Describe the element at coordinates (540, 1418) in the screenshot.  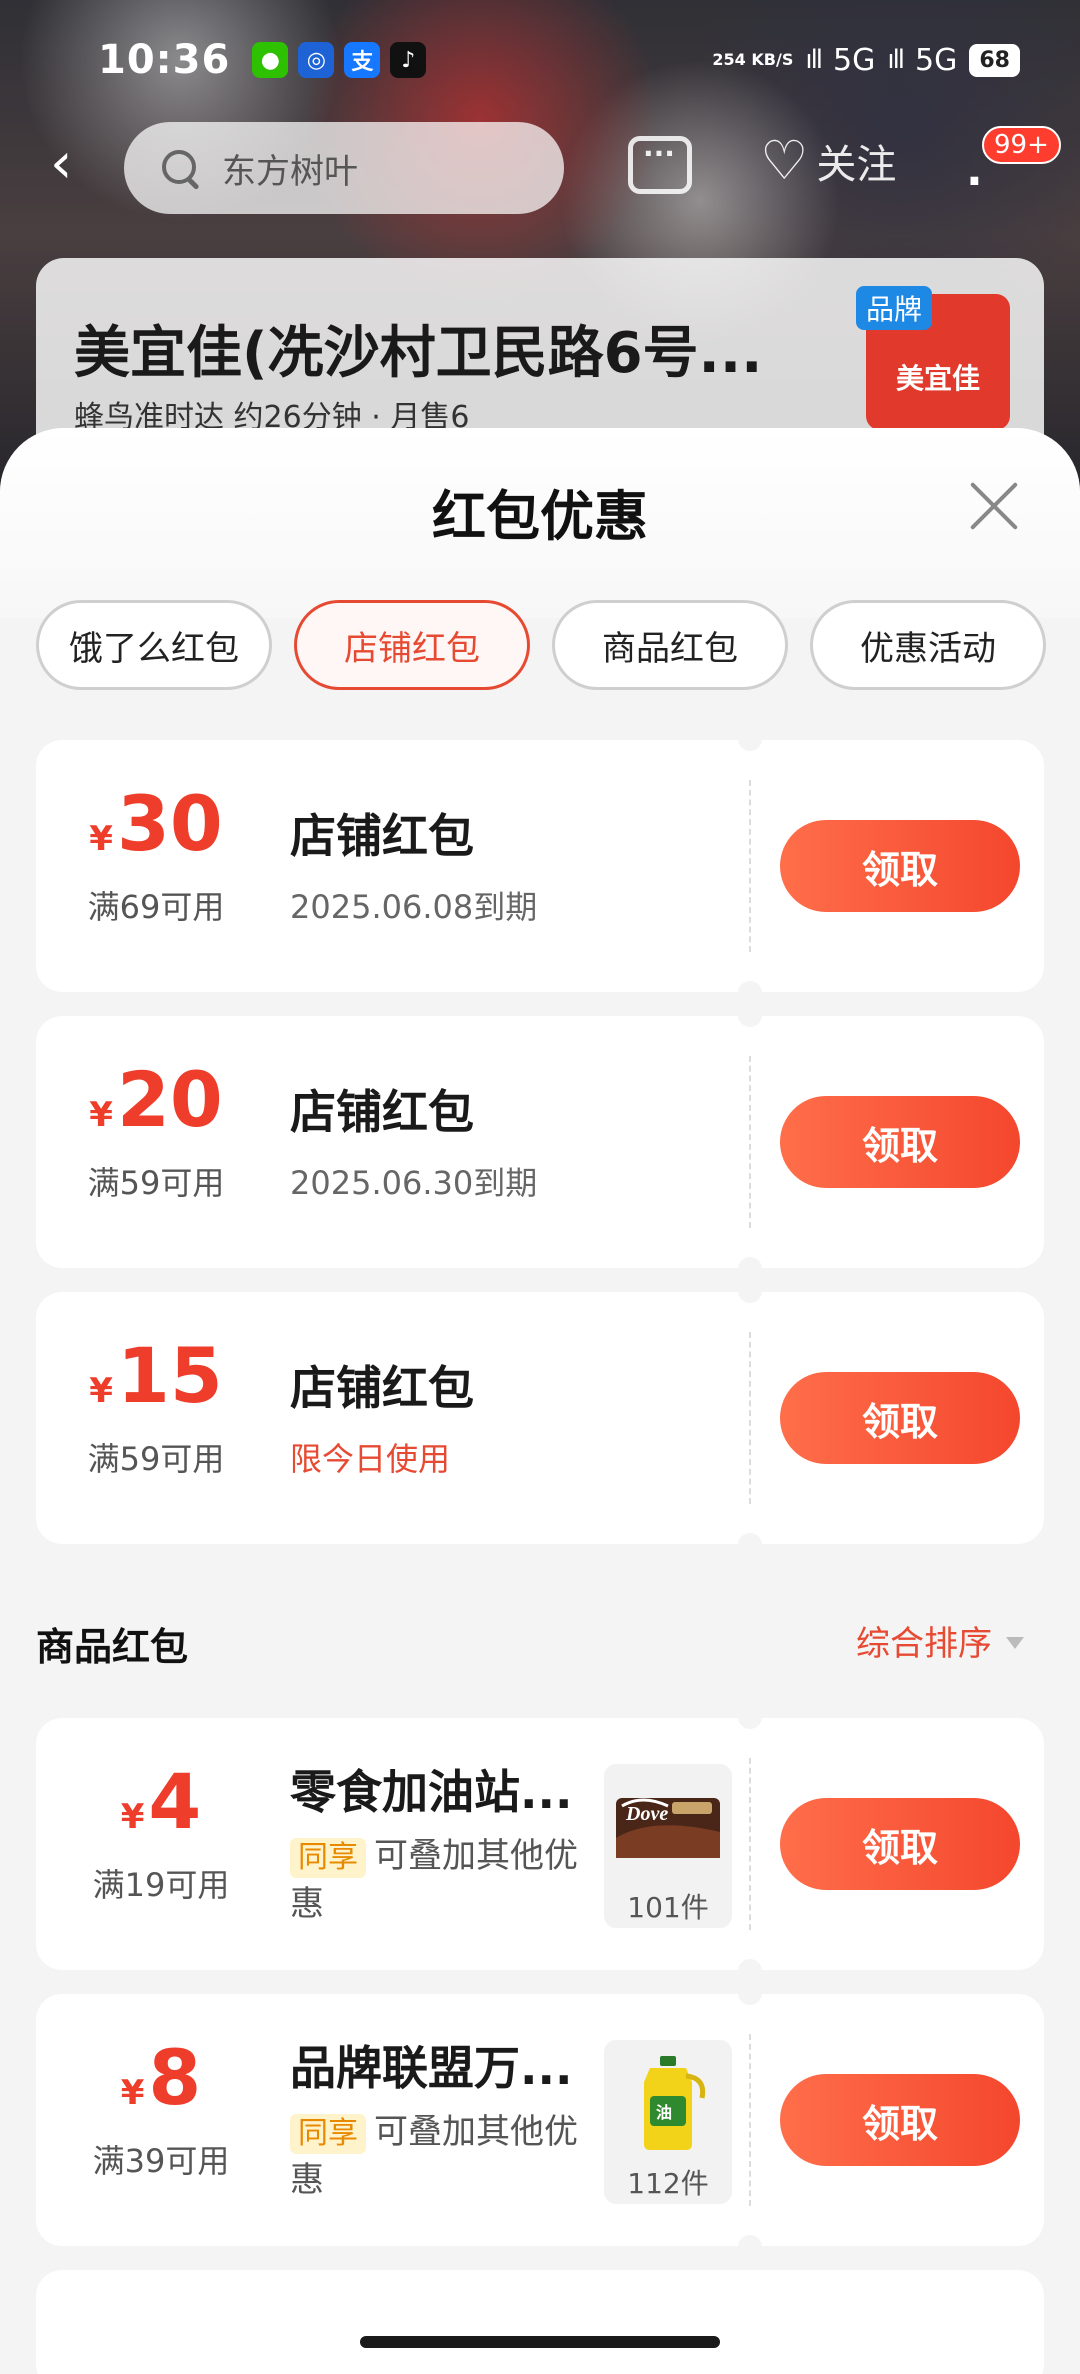
I see `store-coupon-card: ¥15 满59可用 店铺红包 限今日使用 领取` at that location.